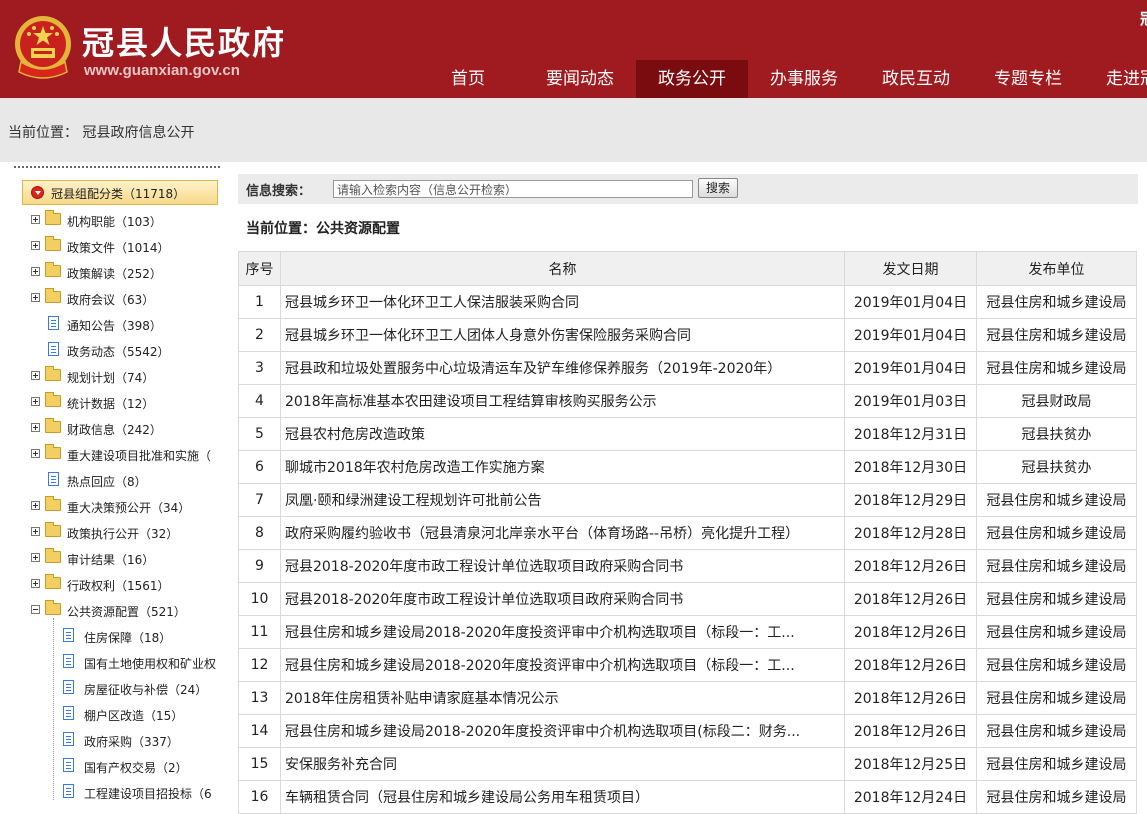  Describe the element at coordinates (37, 192) in the screenshot. I see `collapse-arrow-icon` at that location.